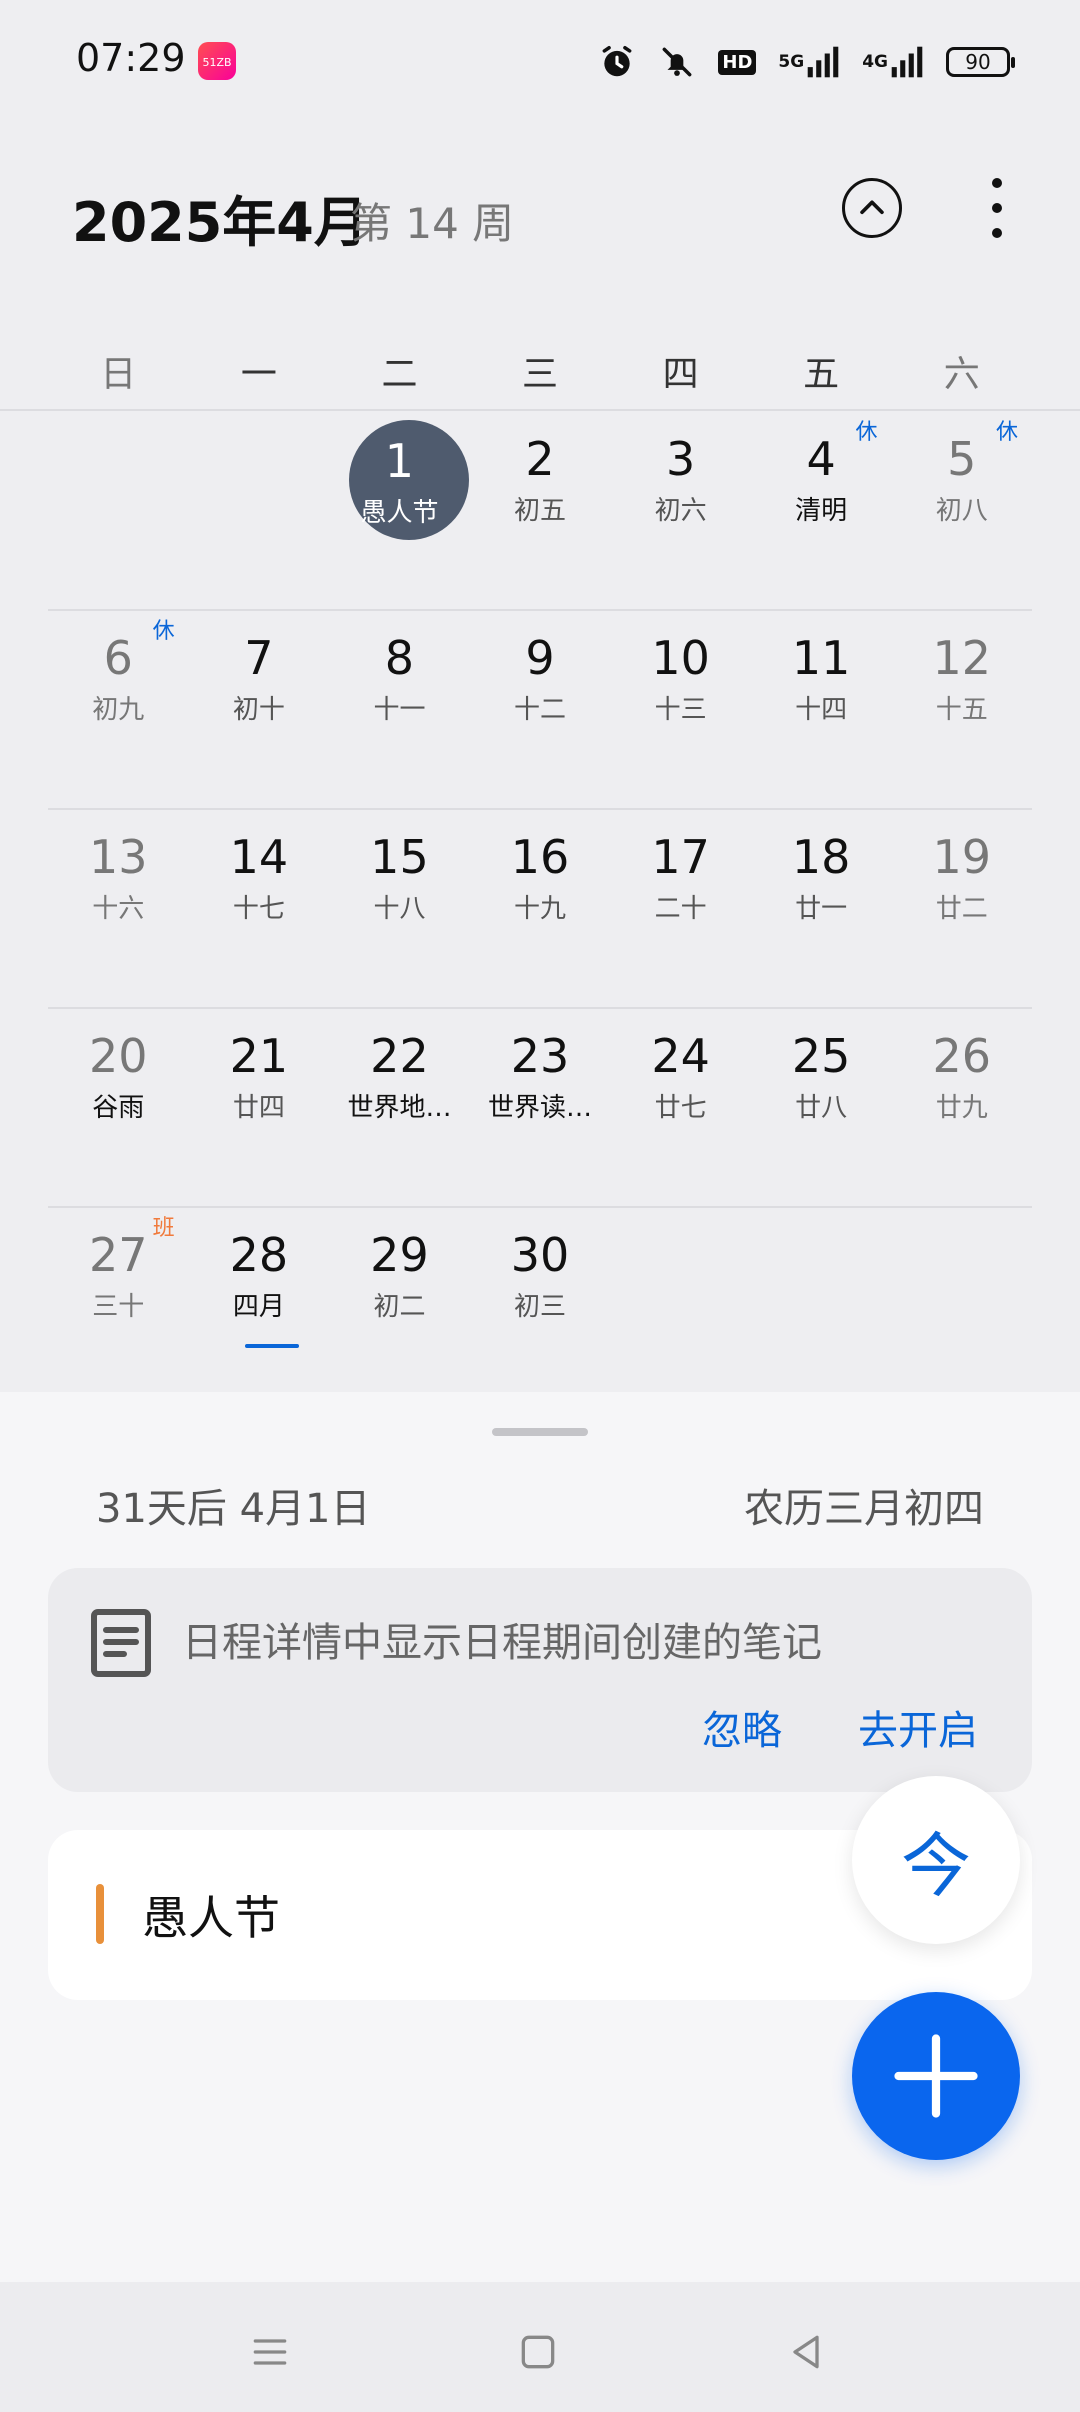 Image resolution: width=1080 pixels, height=2412 pixels. I want to click on day-cell: 13 十六, so click(118, 908).